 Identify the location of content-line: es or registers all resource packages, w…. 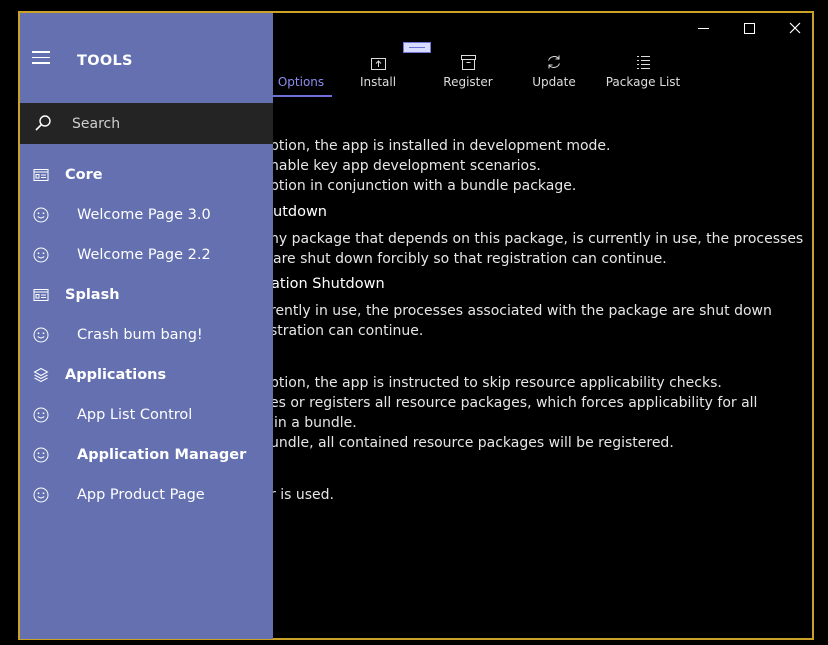
(514, 403).